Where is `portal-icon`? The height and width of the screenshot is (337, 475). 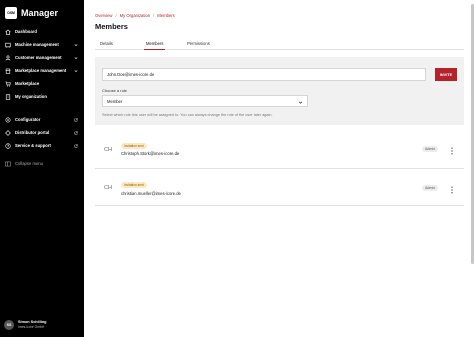
portal-icon is located at coordinates (8, 132).